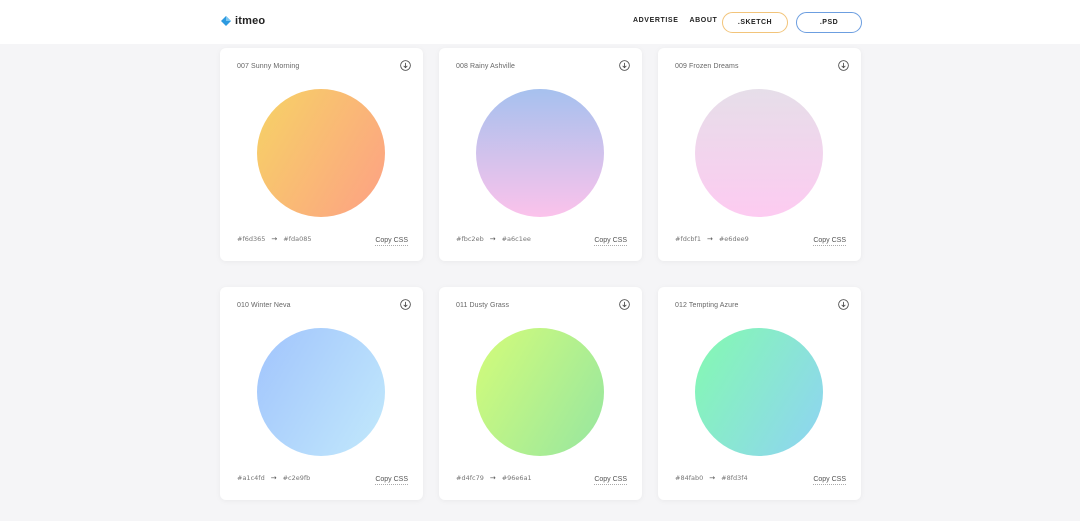 The height and width of the screenshot is (521, 1080). I want to click on color-codes: #f6d365 → #fda085, so click(274, 239).